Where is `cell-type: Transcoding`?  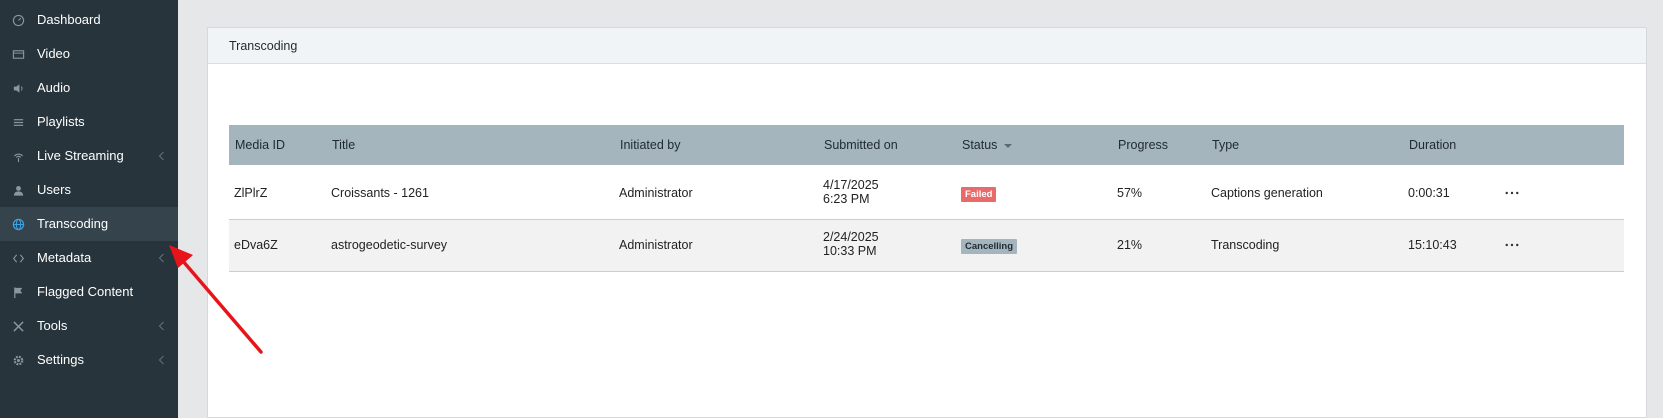
cell-type: Transcoding is located at coordinates (1245, 245).